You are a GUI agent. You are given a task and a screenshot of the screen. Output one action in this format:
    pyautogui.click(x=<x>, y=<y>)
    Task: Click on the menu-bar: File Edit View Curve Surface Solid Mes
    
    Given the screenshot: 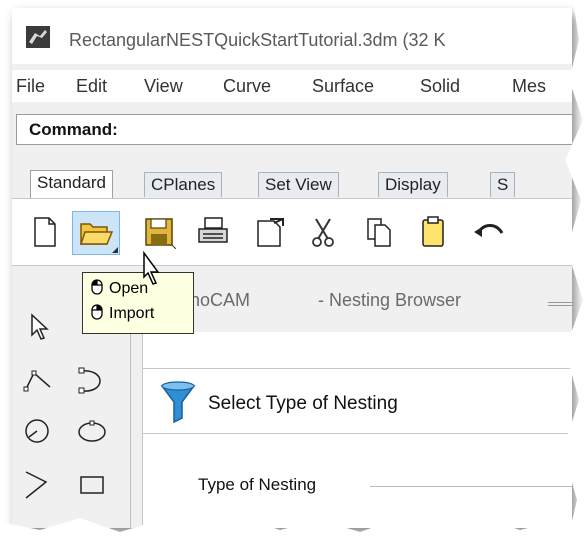 What is the action you would take?
    pyautogui.click(x=292, y=86)
    